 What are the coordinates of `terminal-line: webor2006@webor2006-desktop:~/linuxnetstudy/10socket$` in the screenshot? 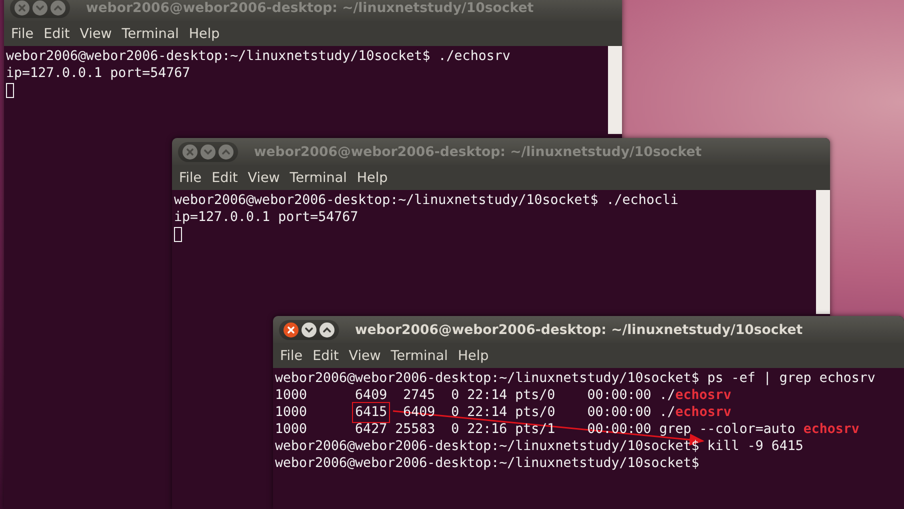 It's located at (487, 463).